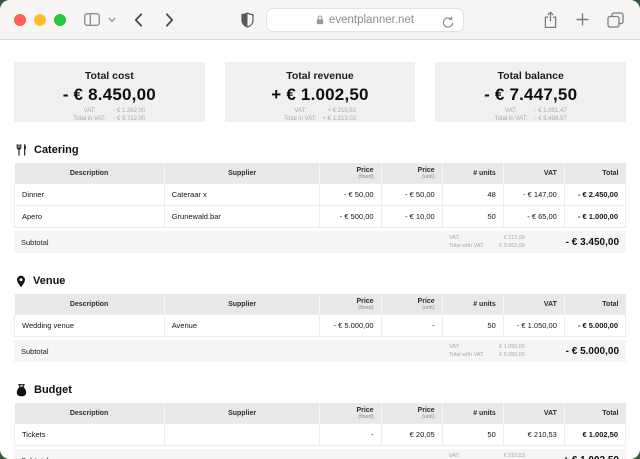 This screenshot has height=459, width=640. I want to click on cell-price-unit: - € 50,00, so click(411, 194).